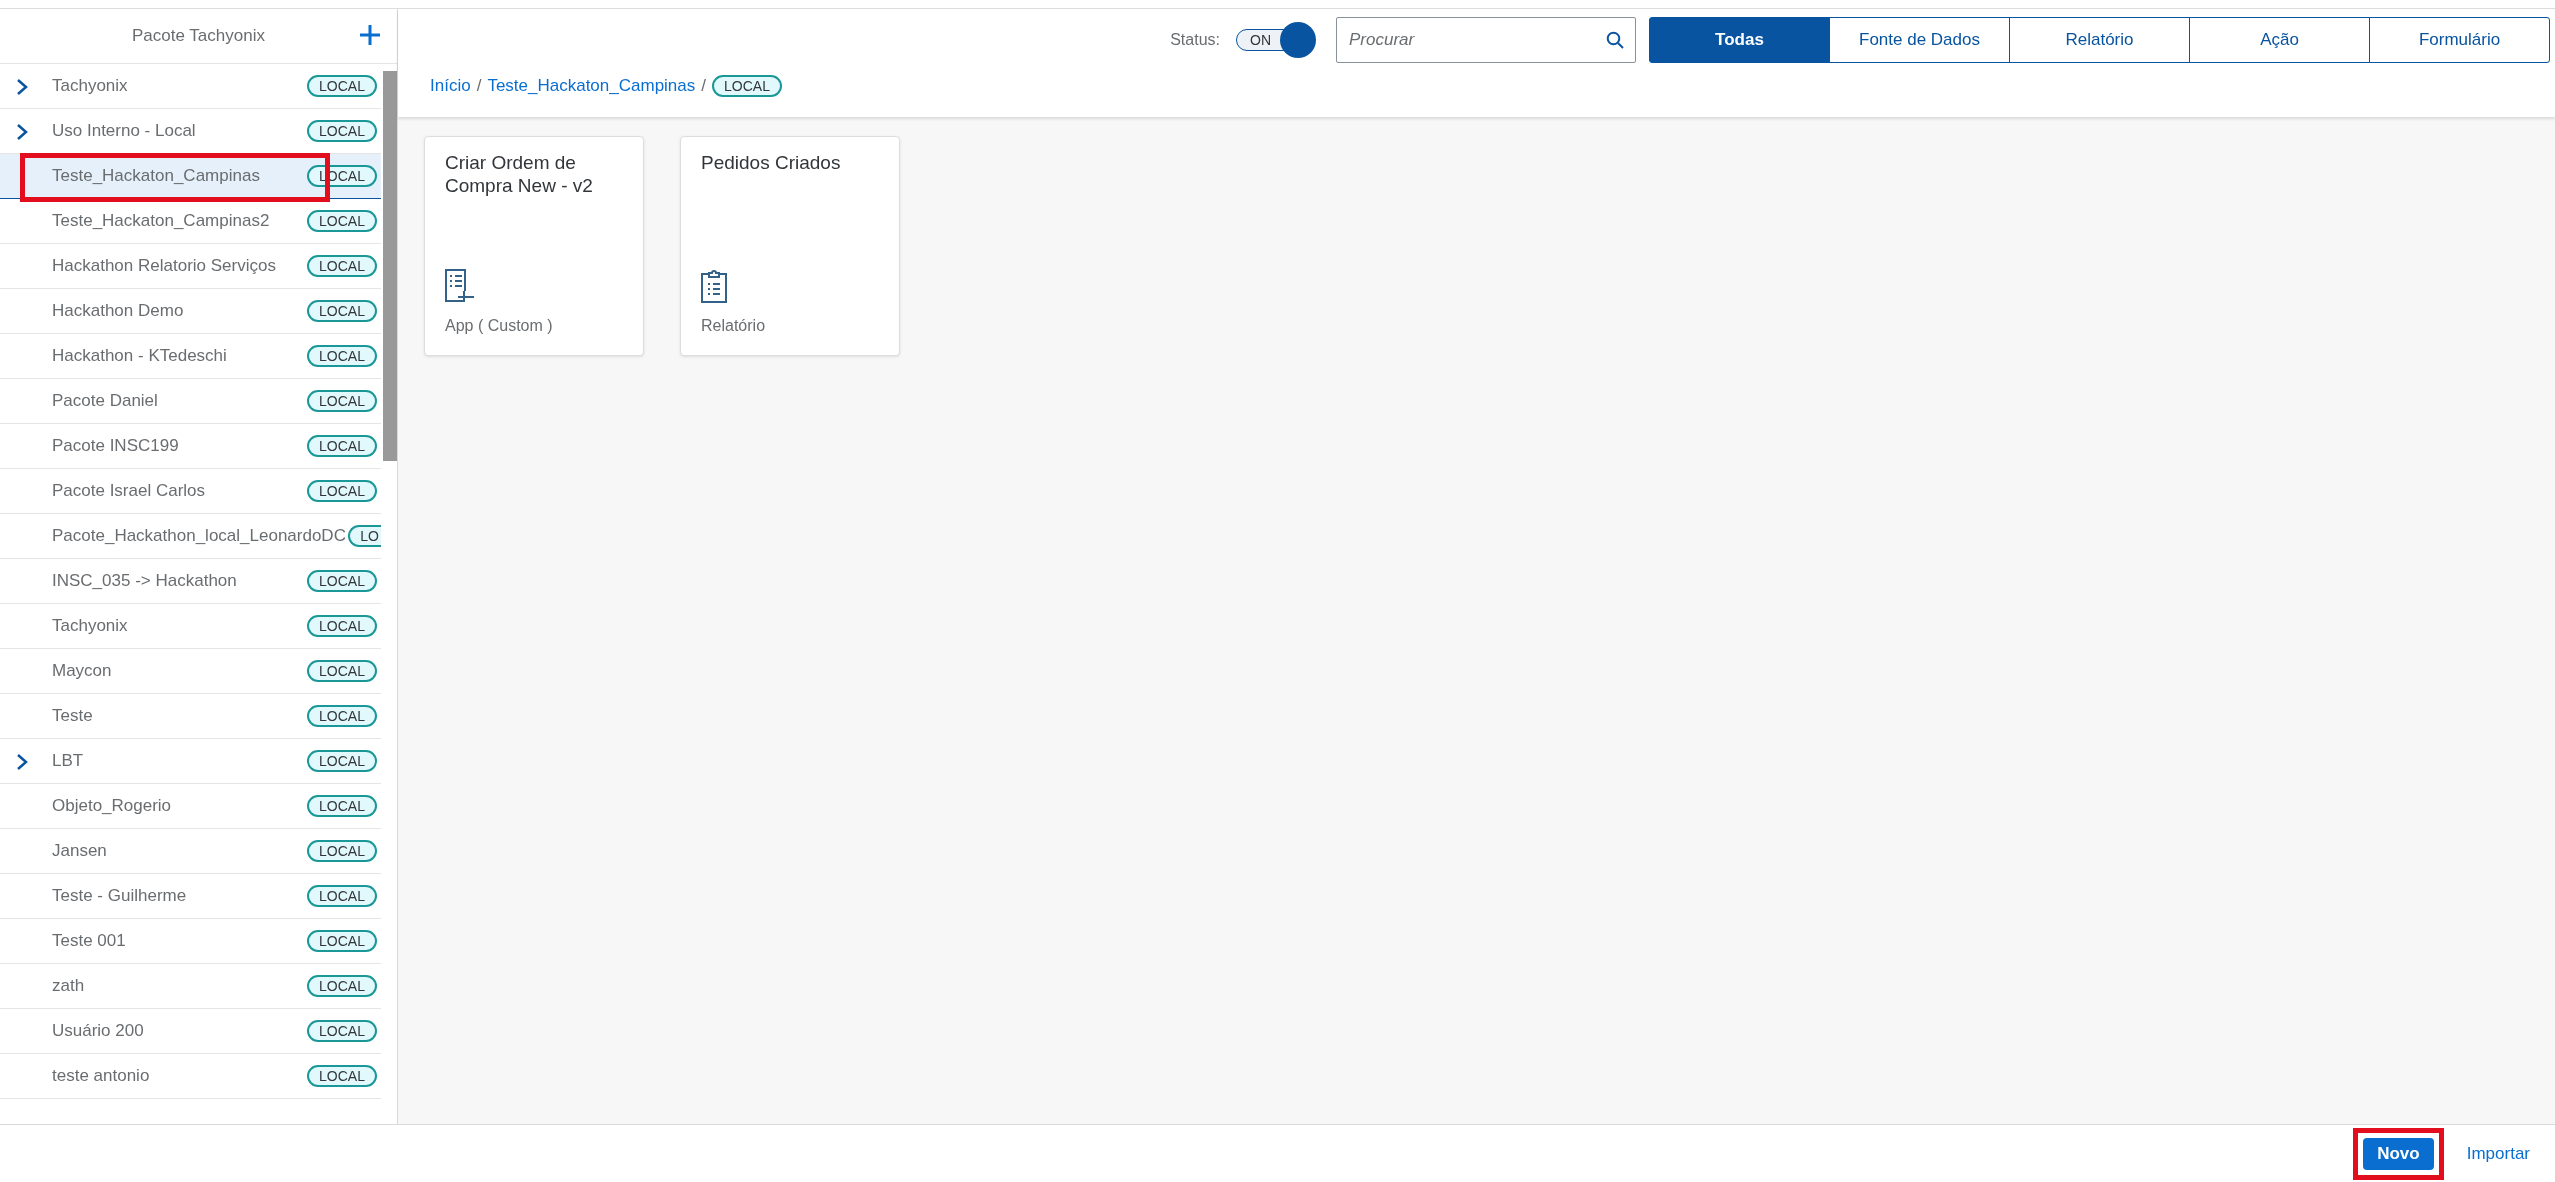 The height and width of the screenshot is (1182, 2555). I want to click on tile-card: Criar Ordem de Compra New - v2 App ( Custom ), so click(534, 246).